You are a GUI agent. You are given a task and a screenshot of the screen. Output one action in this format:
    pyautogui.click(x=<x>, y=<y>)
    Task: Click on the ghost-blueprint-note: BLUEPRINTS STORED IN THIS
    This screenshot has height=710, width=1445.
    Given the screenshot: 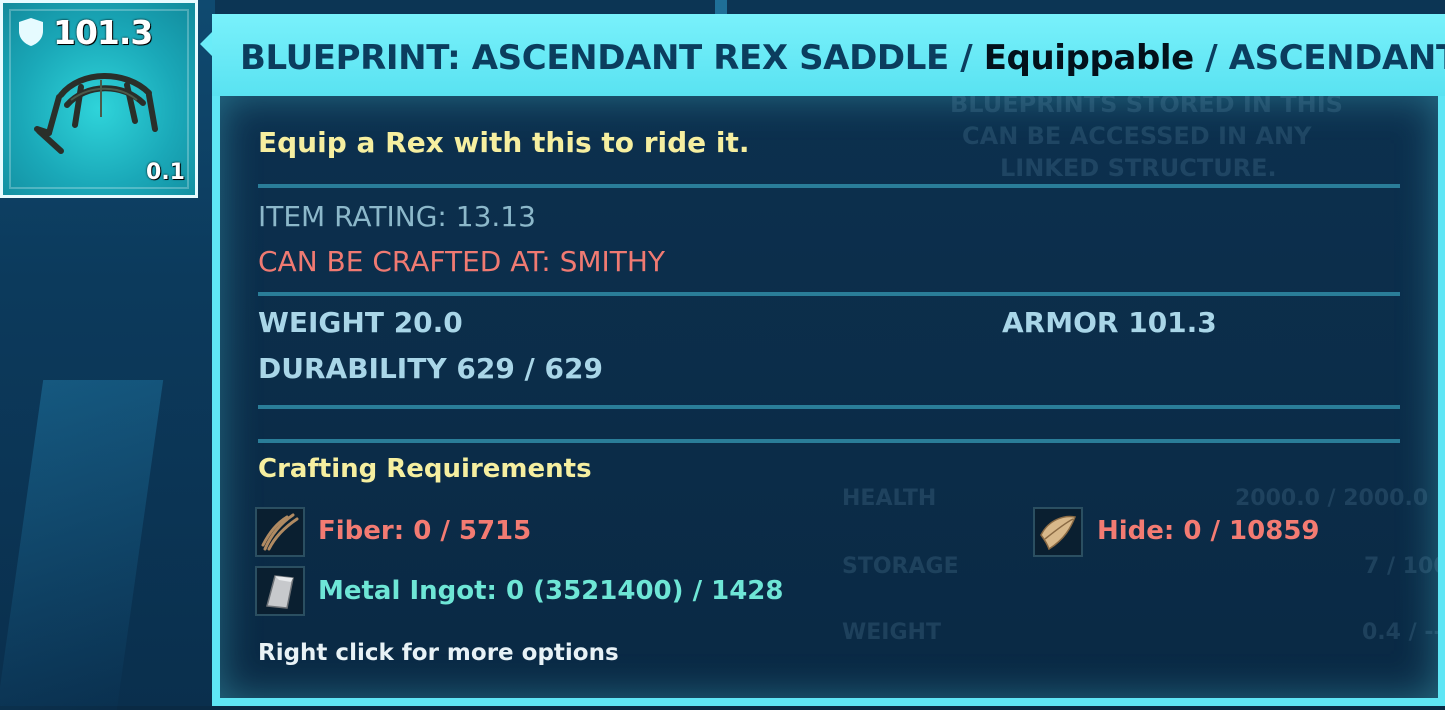 What is the action you would take?
    pyautogui.click(x=1146, y=107)
    